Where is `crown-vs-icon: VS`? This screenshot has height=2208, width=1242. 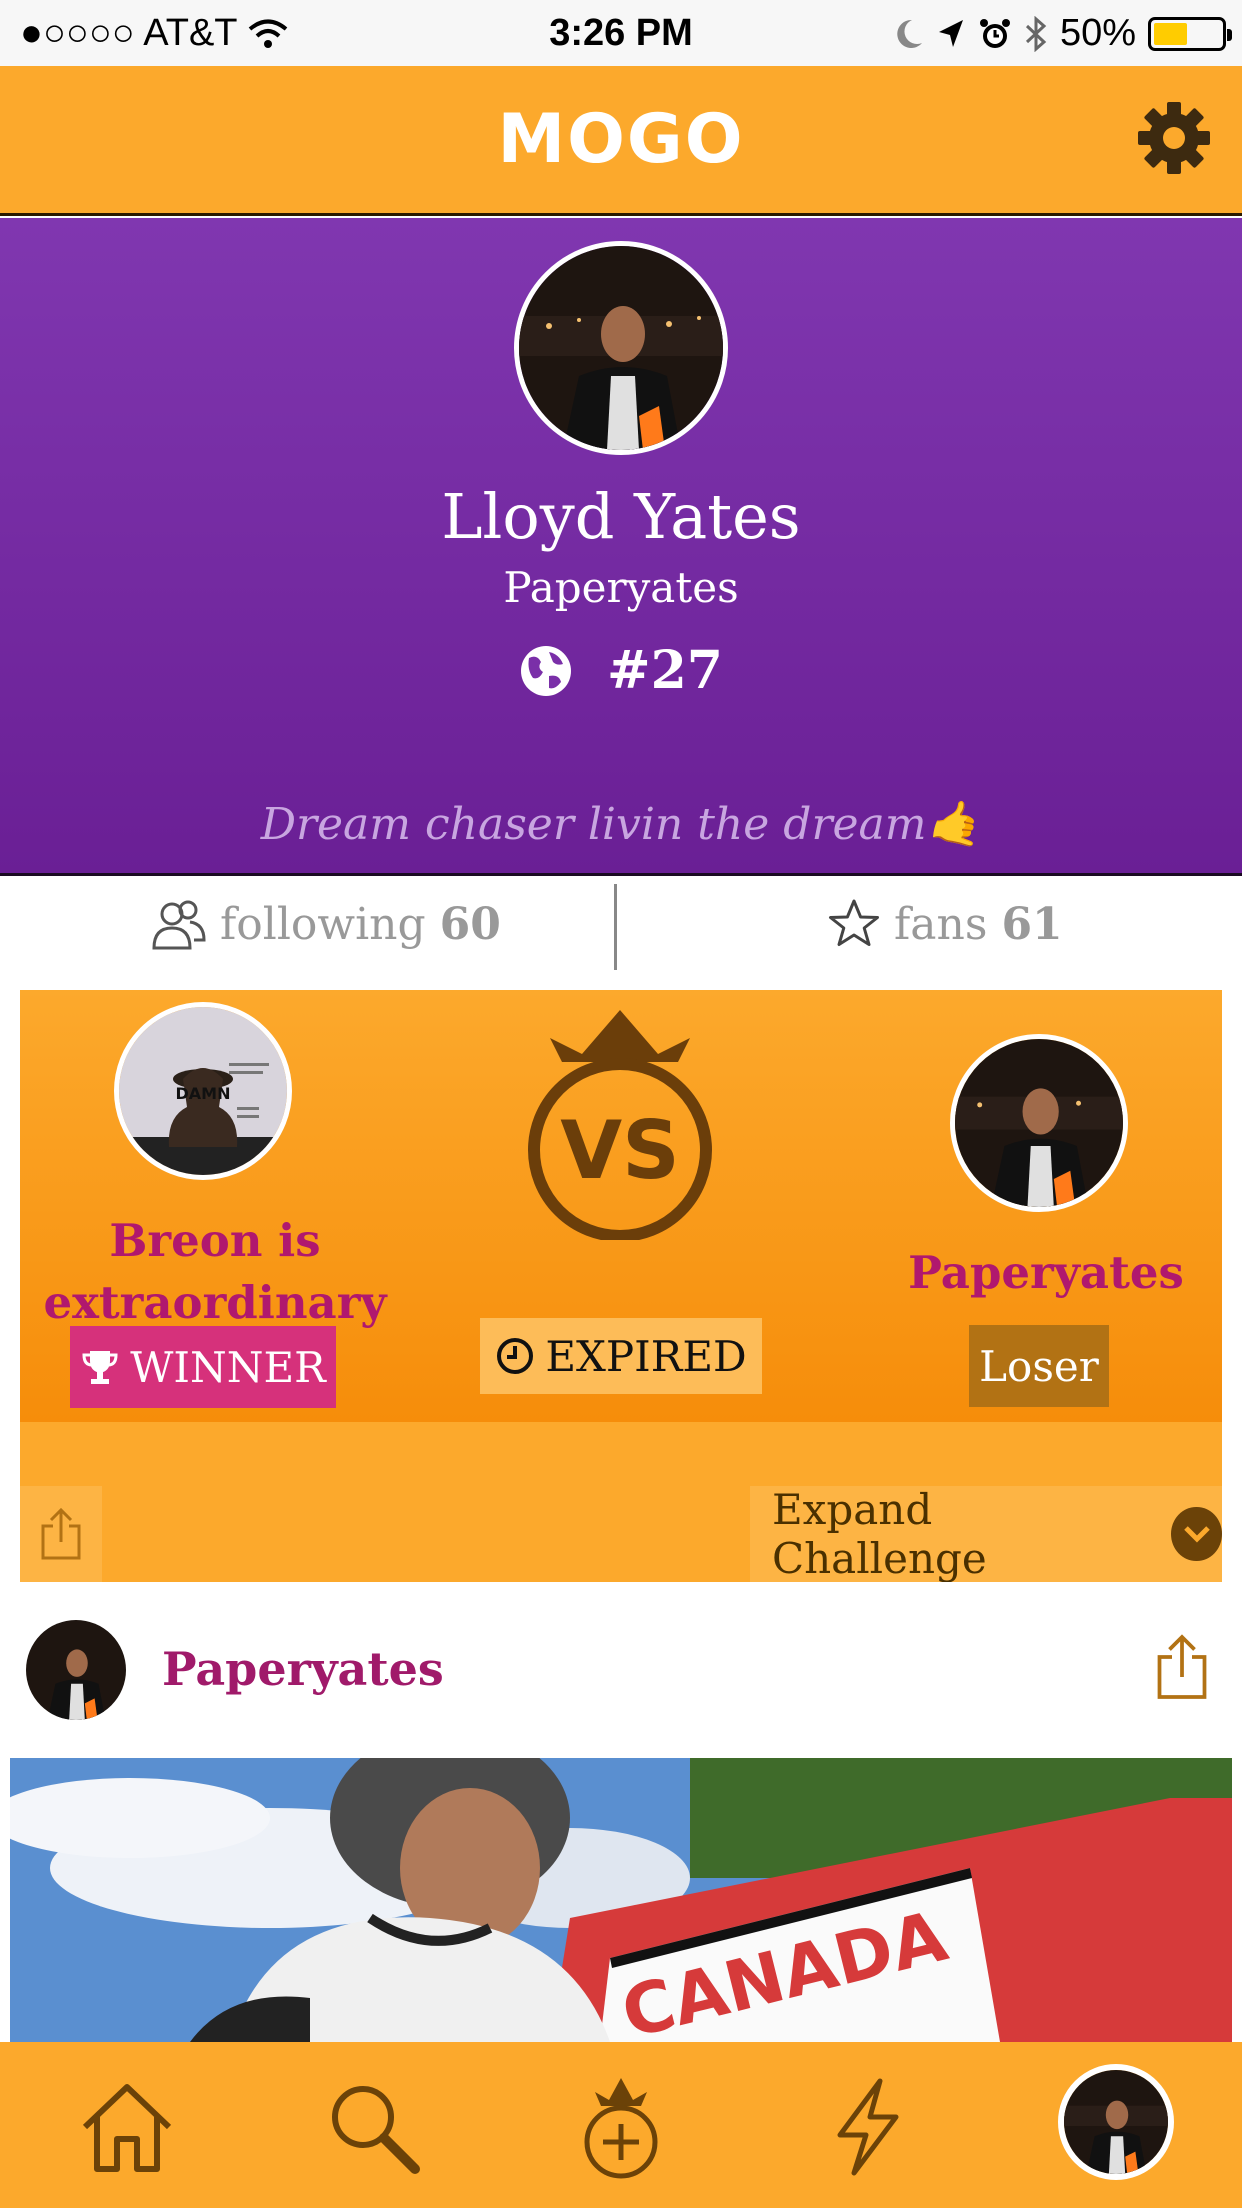 crown-vs-icon: VS is located at coordinates (620, 1126).